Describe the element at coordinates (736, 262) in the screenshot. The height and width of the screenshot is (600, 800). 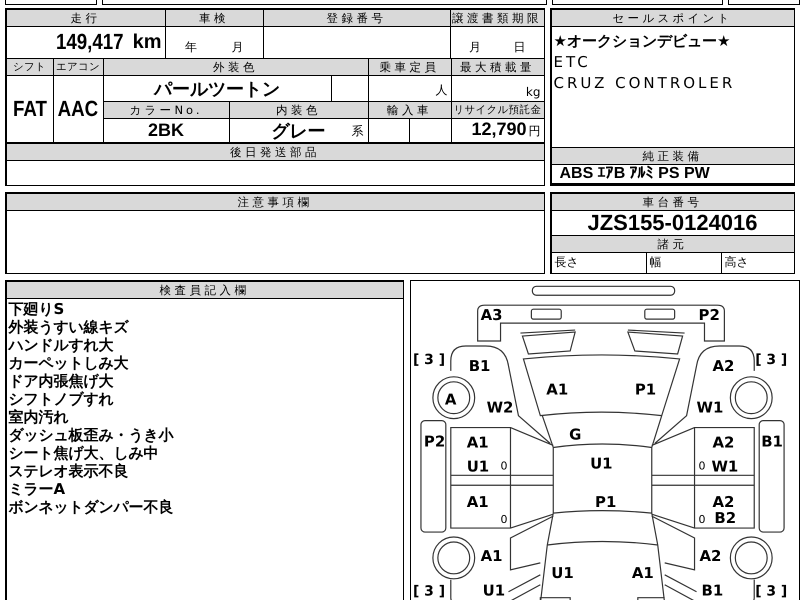
I see `spec-label: 高さ` at that location.